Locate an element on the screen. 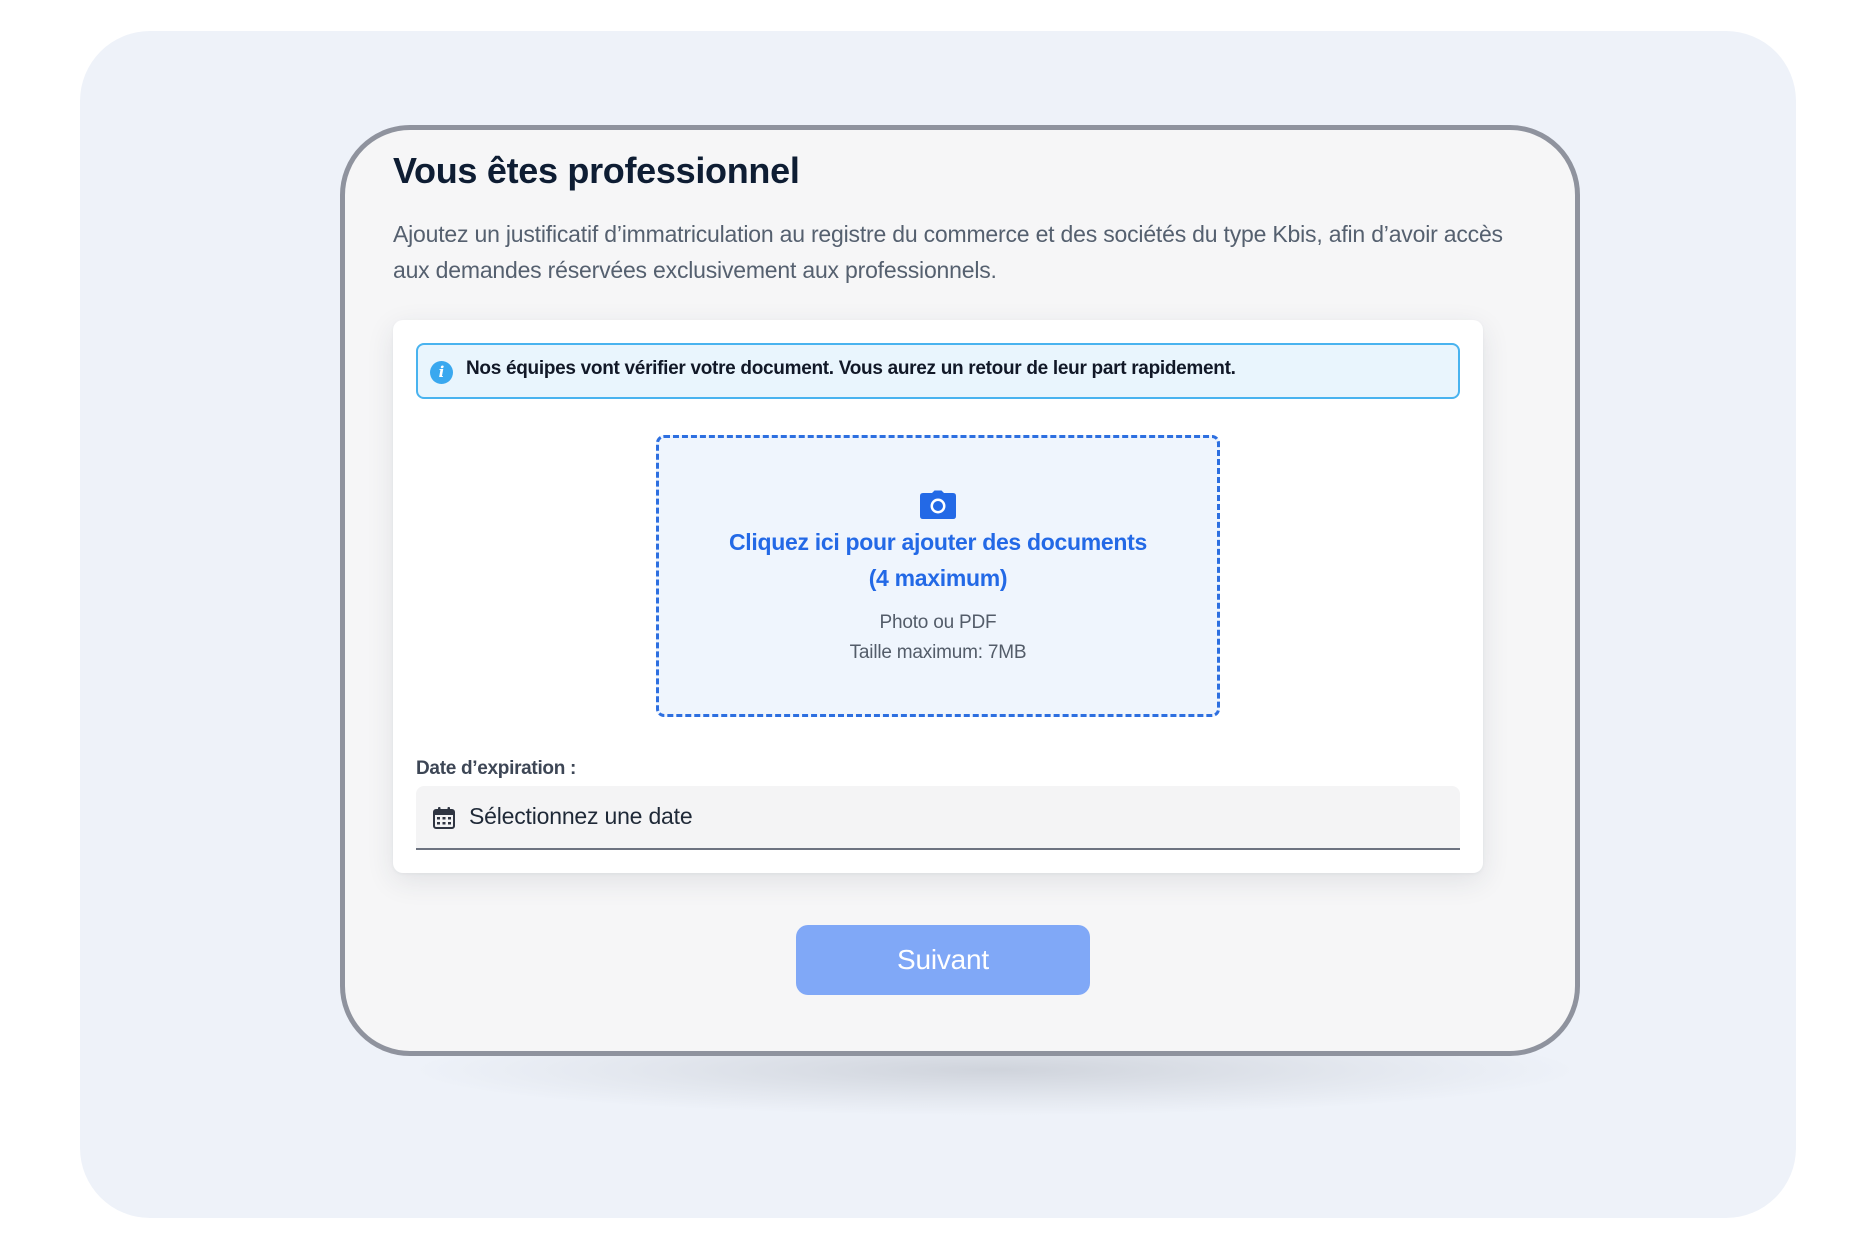  dropzone-hint: Photo ou PDF Taille maximum: 7MB is located at coordinates (938, 638).